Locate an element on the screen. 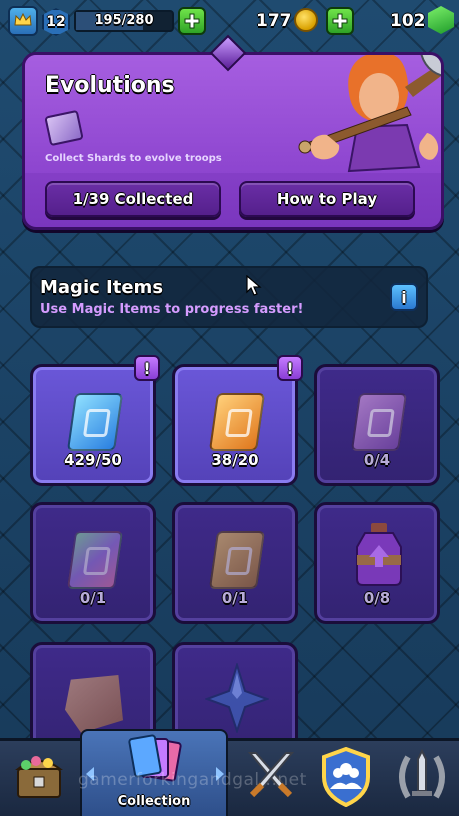  mouse-cursor-icon is located at coordinates (254, 285).